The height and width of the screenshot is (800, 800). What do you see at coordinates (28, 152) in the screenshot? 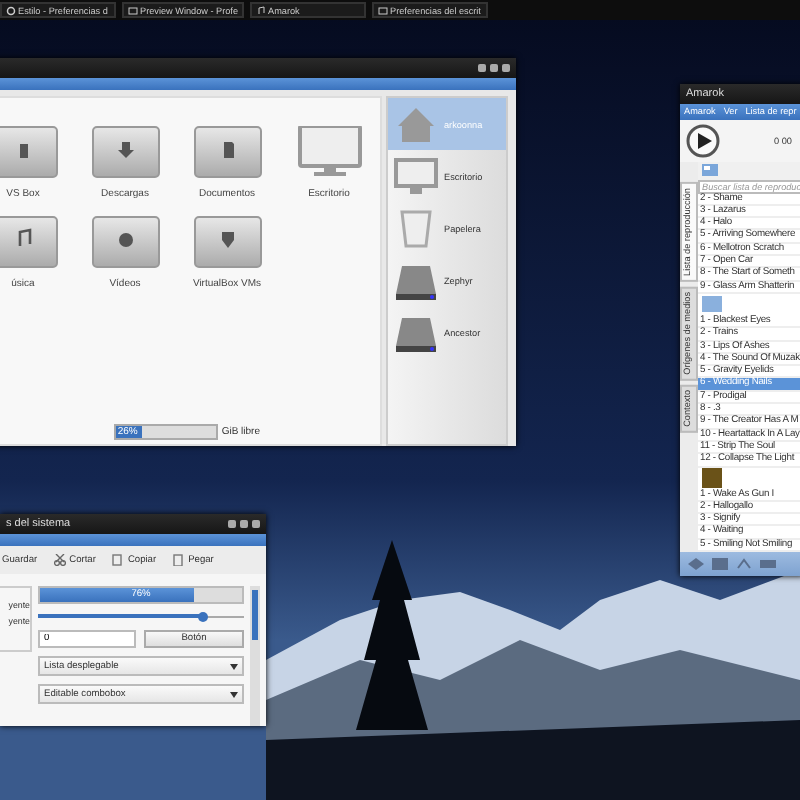
I see `folder-icon` at bounding box center [28, 152].